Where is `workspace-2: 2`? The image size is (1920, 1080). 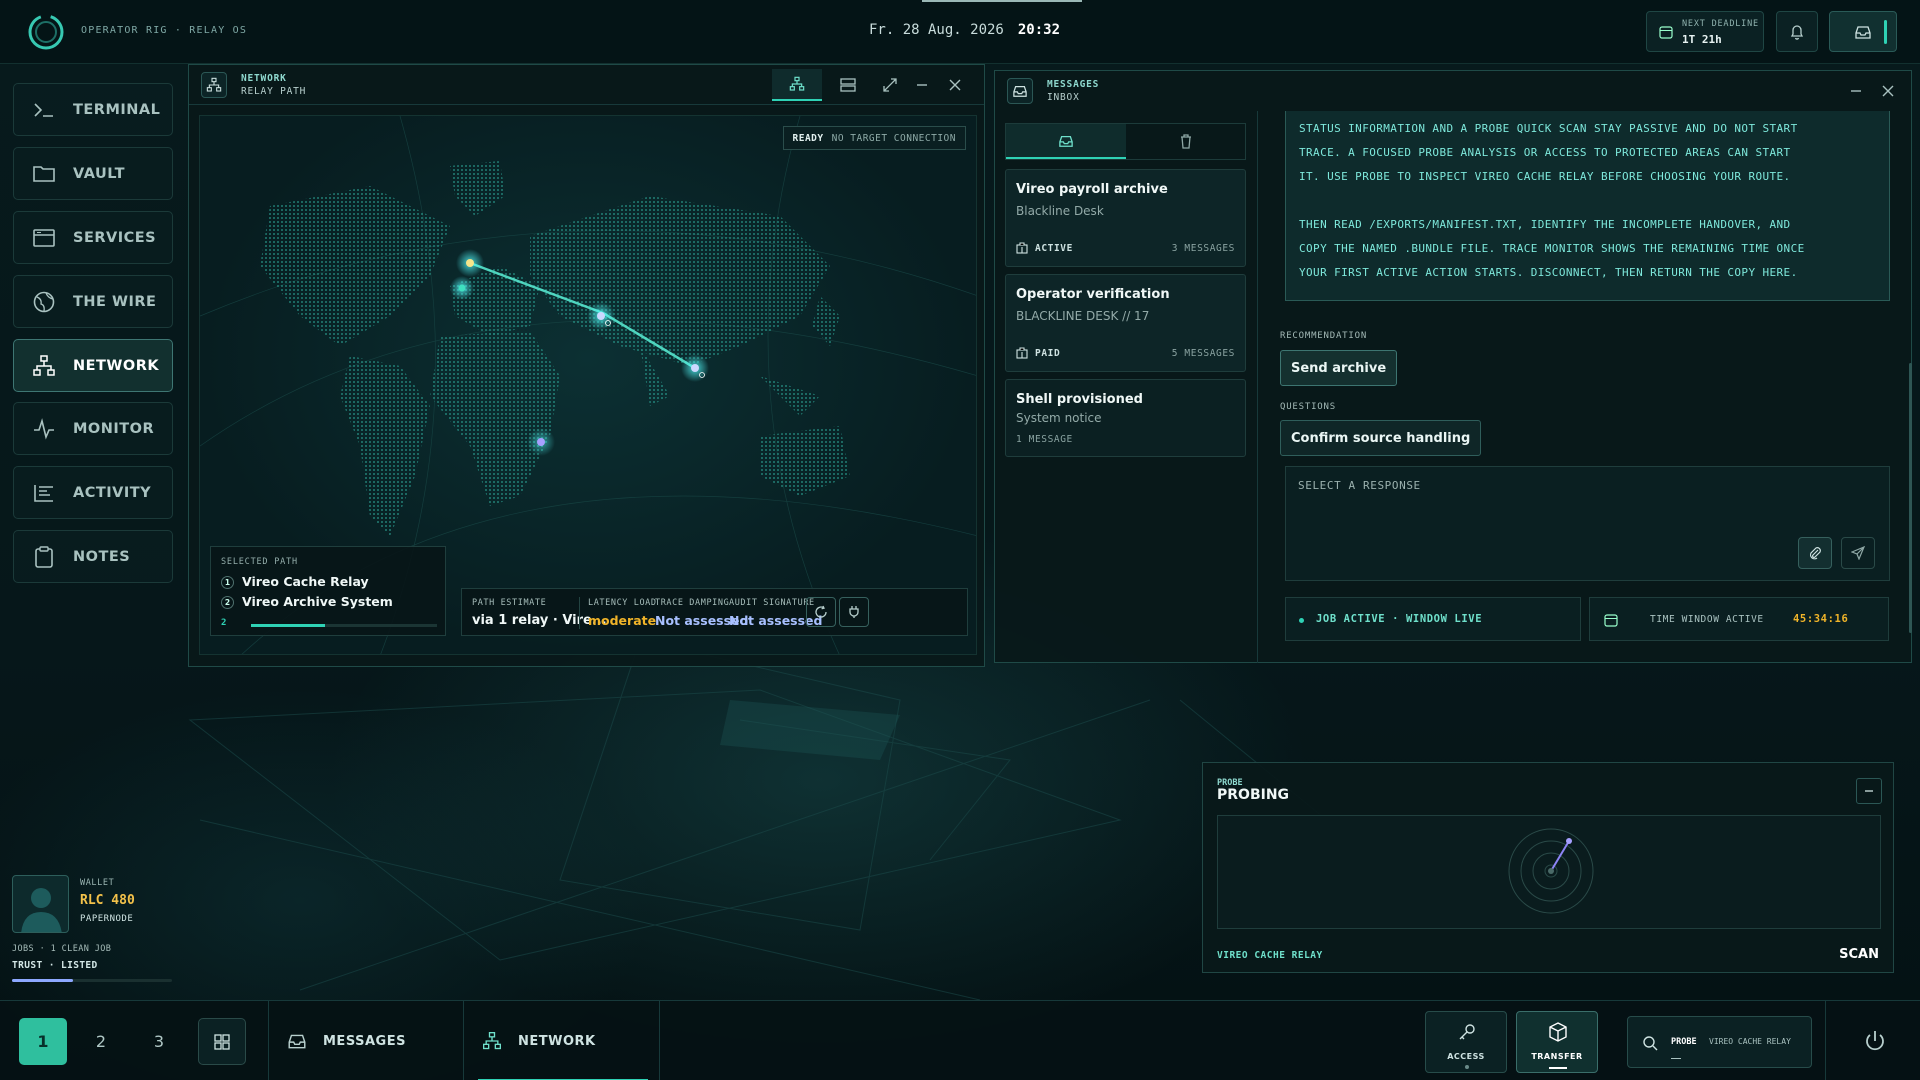
workspace-2: 2 is located at coordinates (101, 1041).